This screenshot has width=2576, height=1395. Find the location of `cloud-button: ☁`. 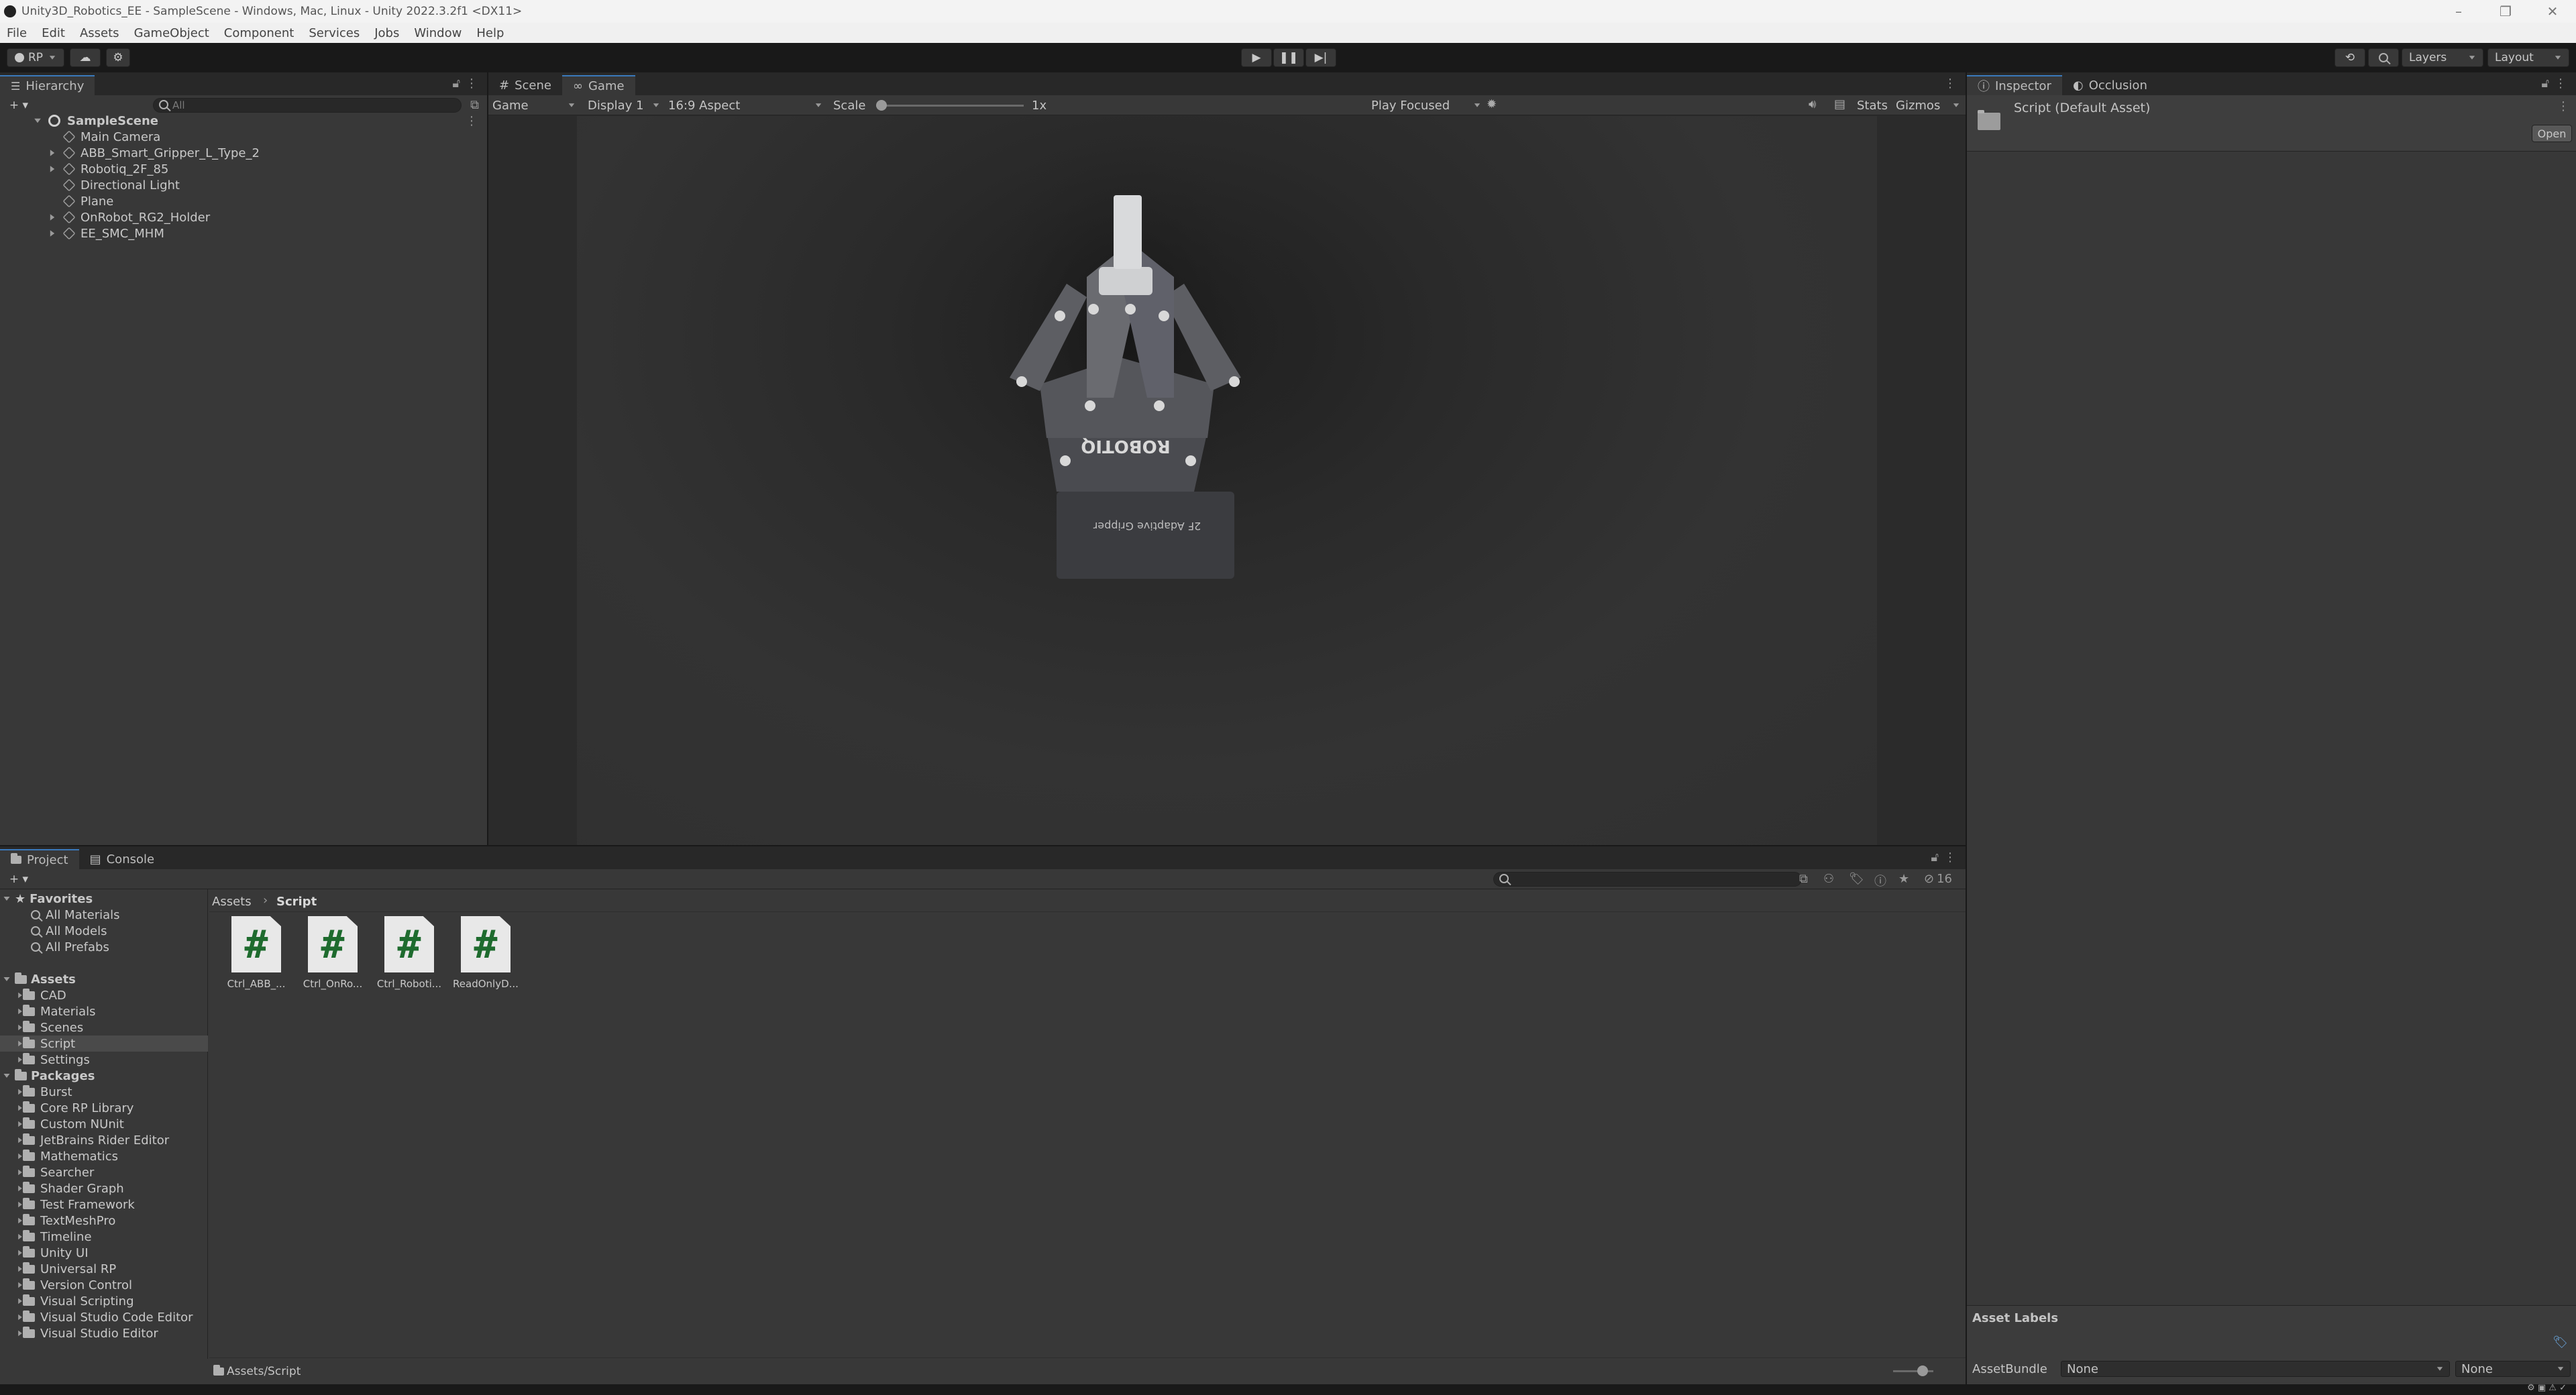

cloud-button: ☁ is located at coordinates (85, 57).